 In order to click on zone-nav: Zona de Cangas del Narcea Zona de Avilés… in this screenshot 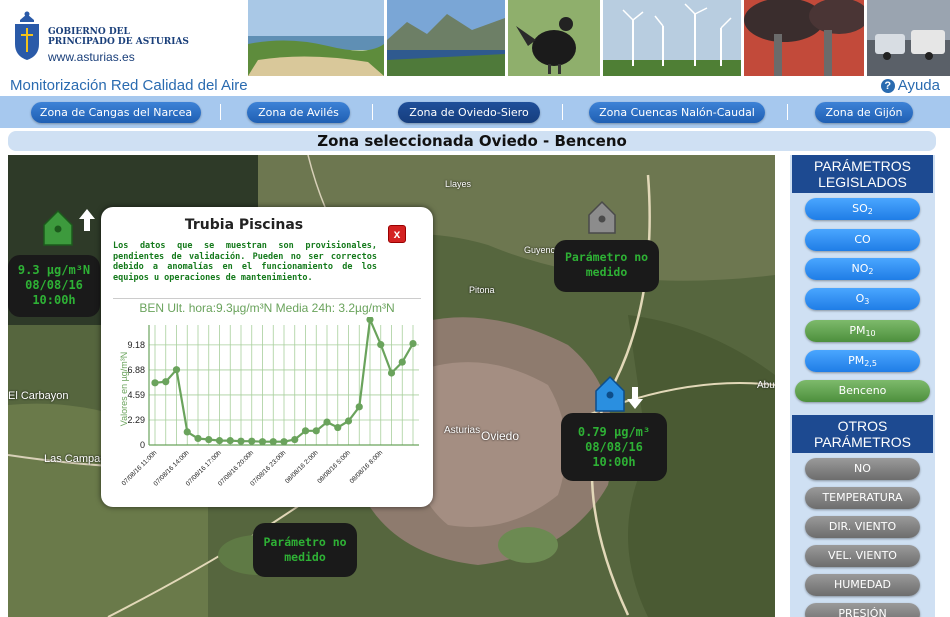, I will do `click(475, 112)`.